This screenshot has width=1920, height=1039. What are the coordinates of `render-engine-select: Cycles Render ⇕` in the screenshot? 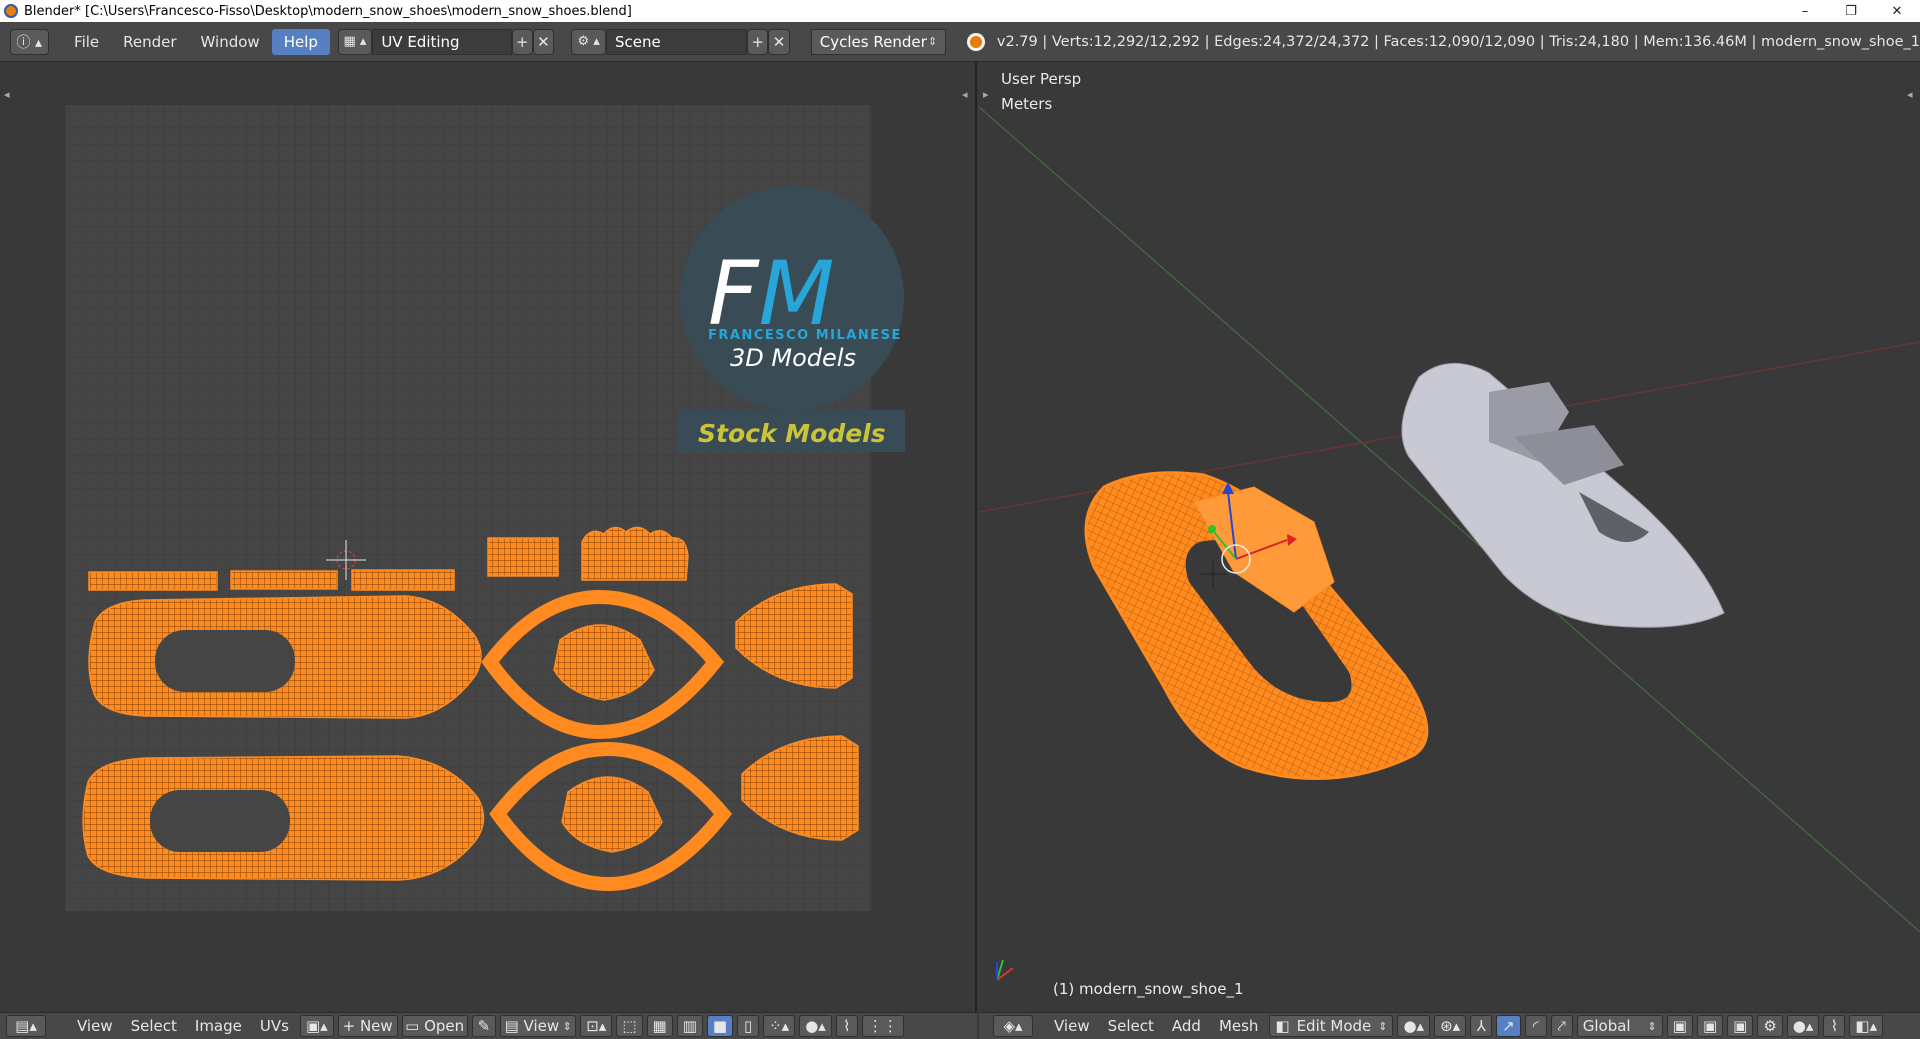 It's located at (878, 41).